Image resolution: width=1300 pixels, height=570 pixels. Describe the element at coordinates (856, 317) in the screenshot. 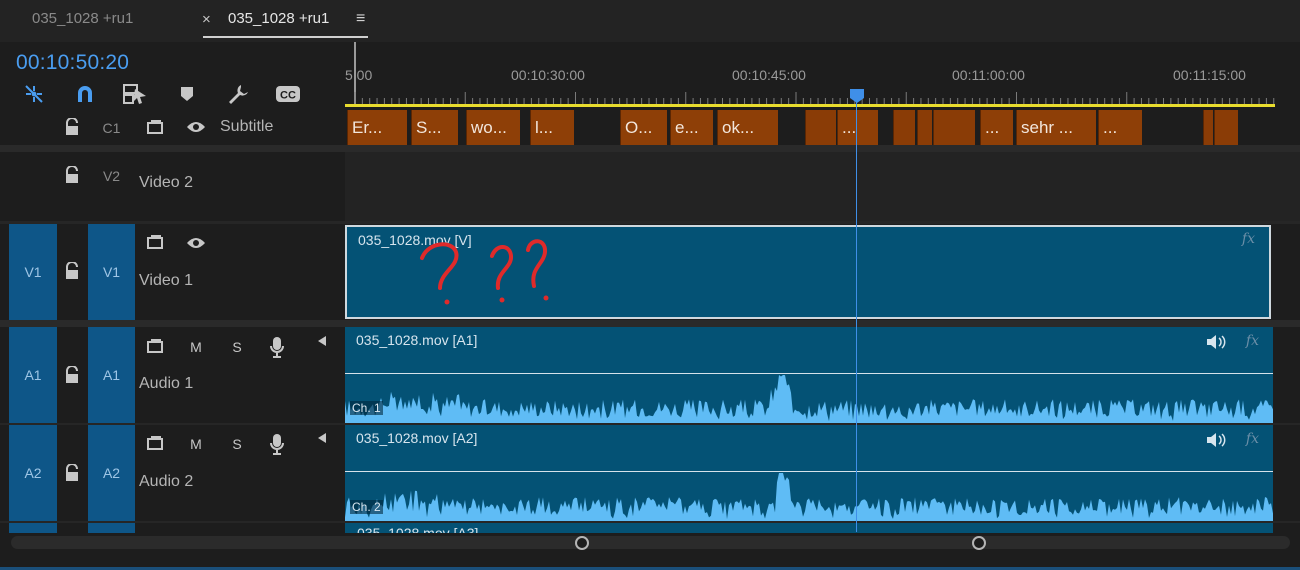

I see `playhead-line` at that location.